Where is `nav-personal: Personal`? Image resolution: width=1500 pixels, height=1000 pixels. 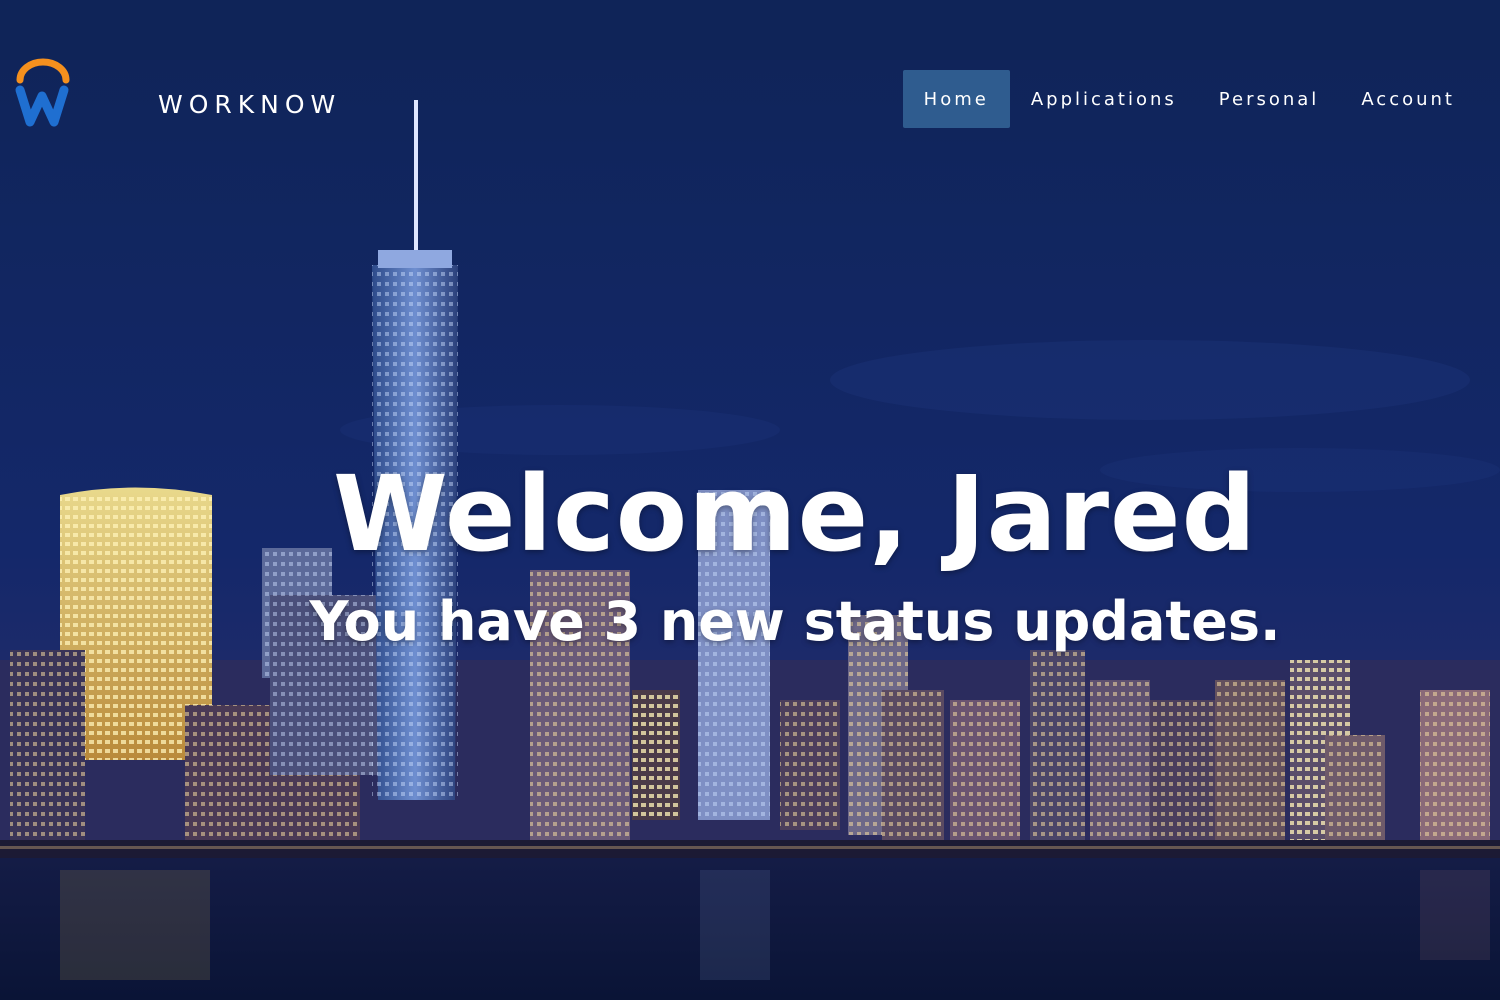 nav-personal: Personal is located at coordinates (1269, 99).